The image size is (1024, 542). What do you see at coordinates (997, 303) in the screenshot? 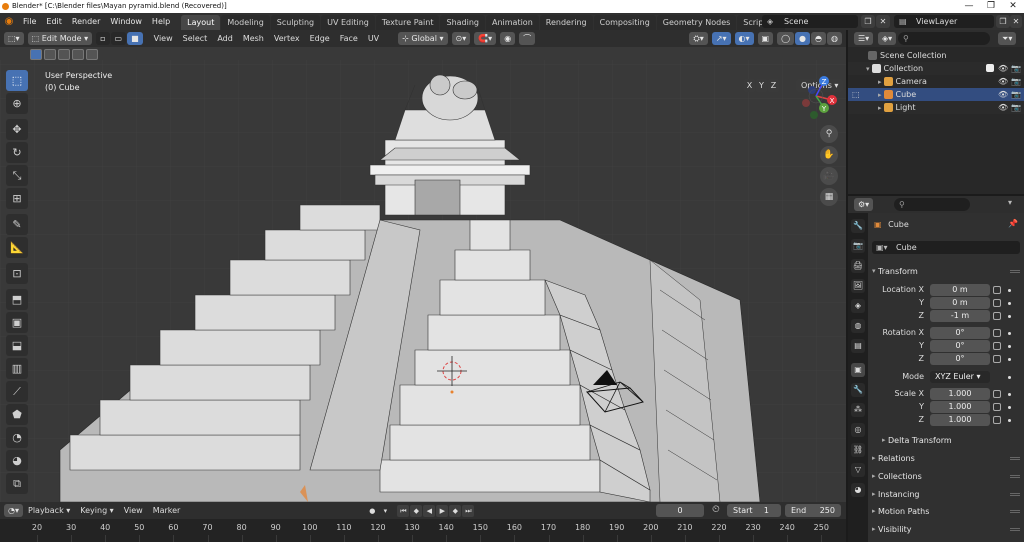
I see `lock-location-y-icon` at bounding box center [997, 303].